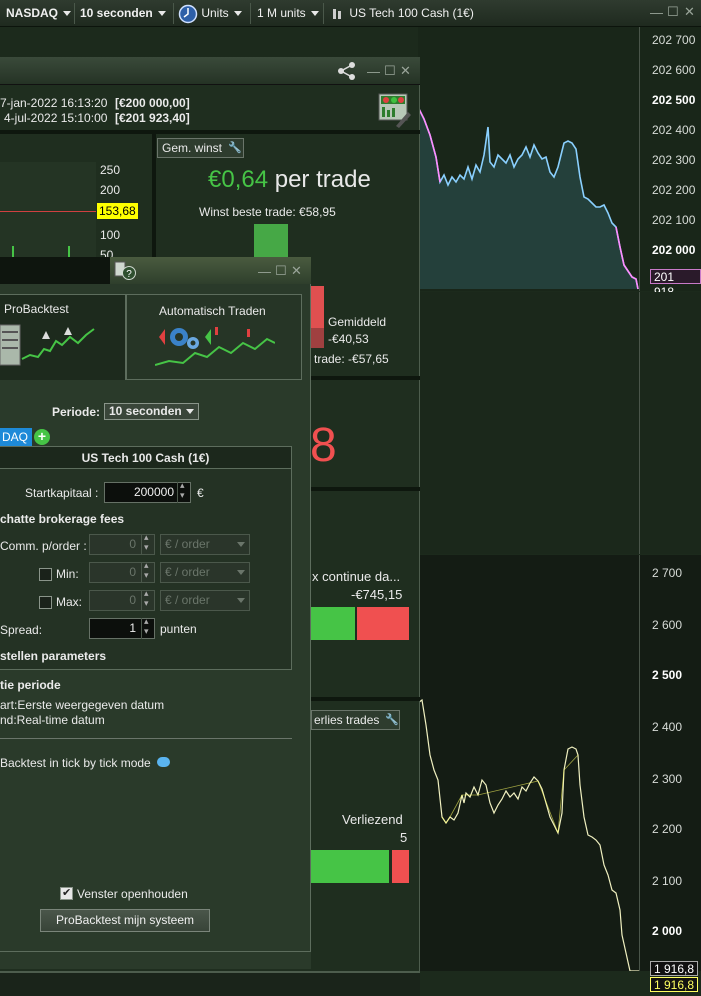 This screenshot has width=701, height=996. Describe the element at coordinates (674, 984) in the screenshot. I see `equity-current-tag-2: 1 916,8` at that location.